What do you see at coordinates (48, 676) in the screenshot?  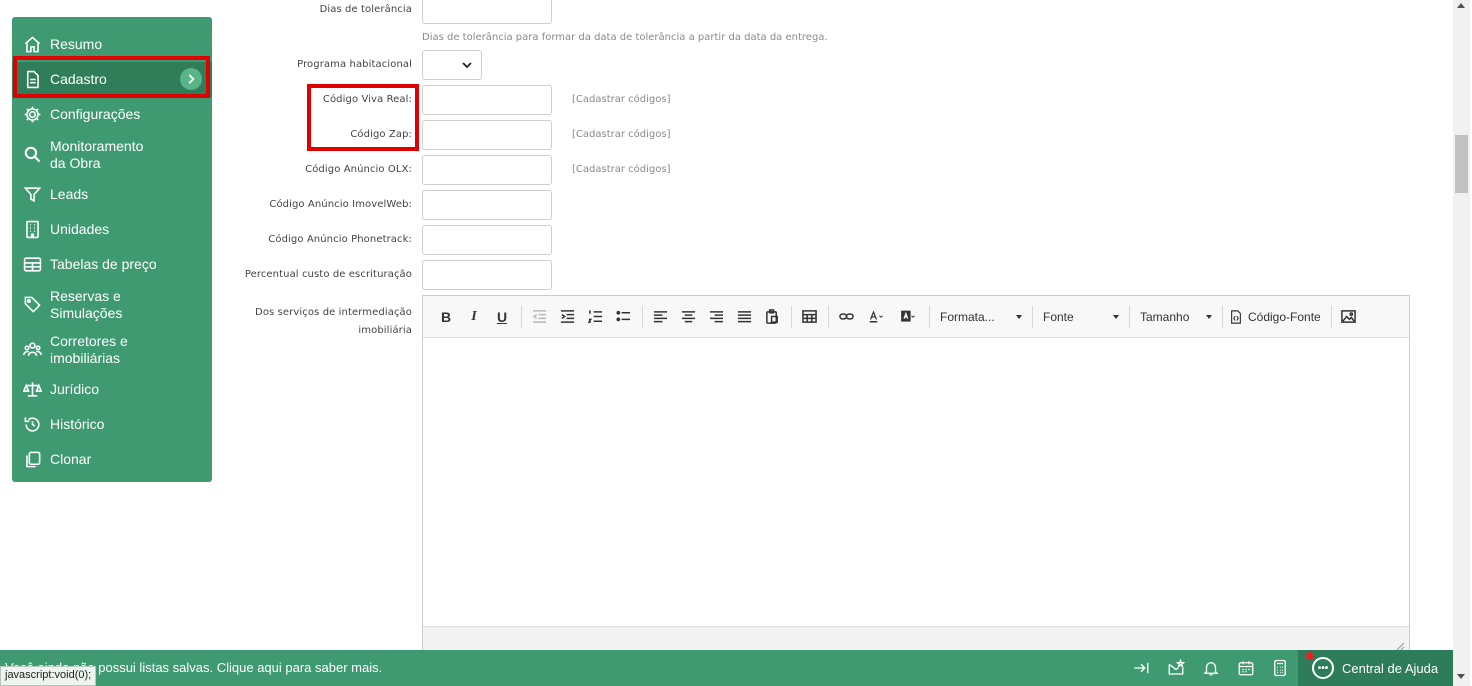 I see `status-bar-link-preview: javascript:void(0);` at bounding box center [48, 676].